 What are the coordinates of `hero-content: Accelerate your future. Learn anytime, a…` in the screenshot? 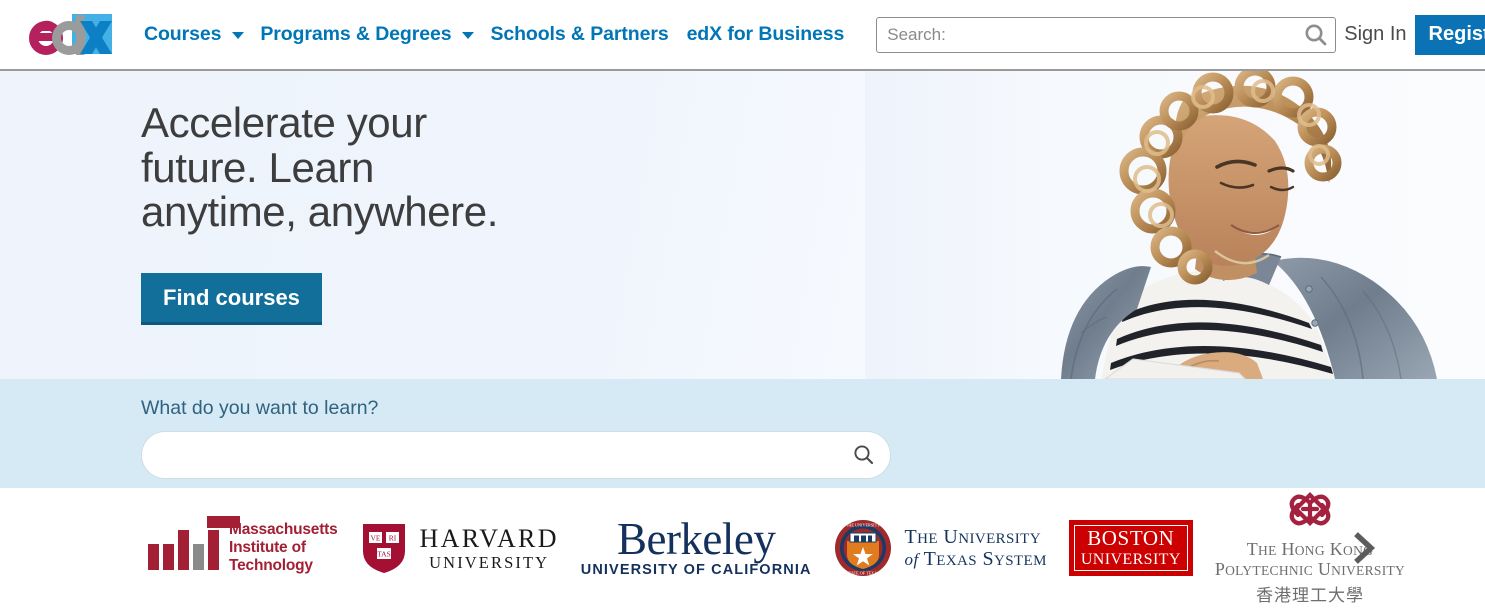 It's located at (319, 212).